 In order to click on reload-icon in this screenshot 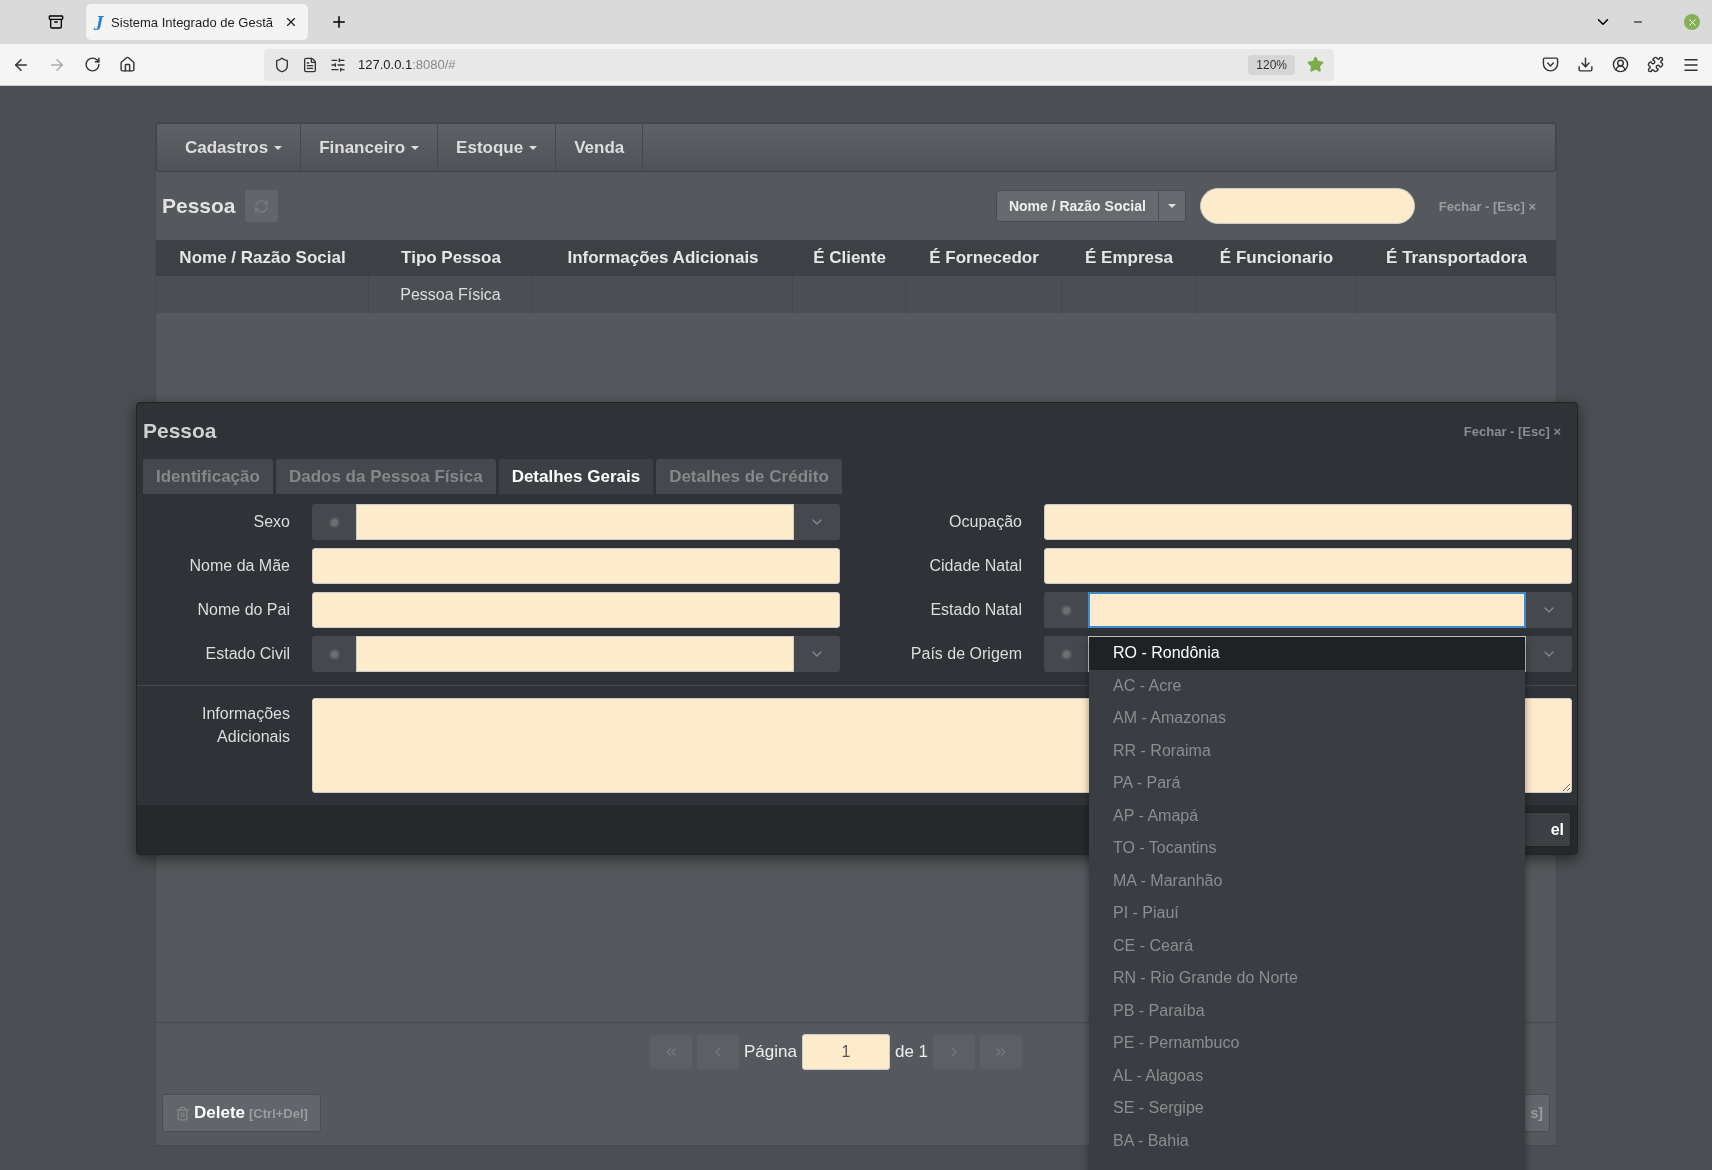, I will do `click(92, 64)`.